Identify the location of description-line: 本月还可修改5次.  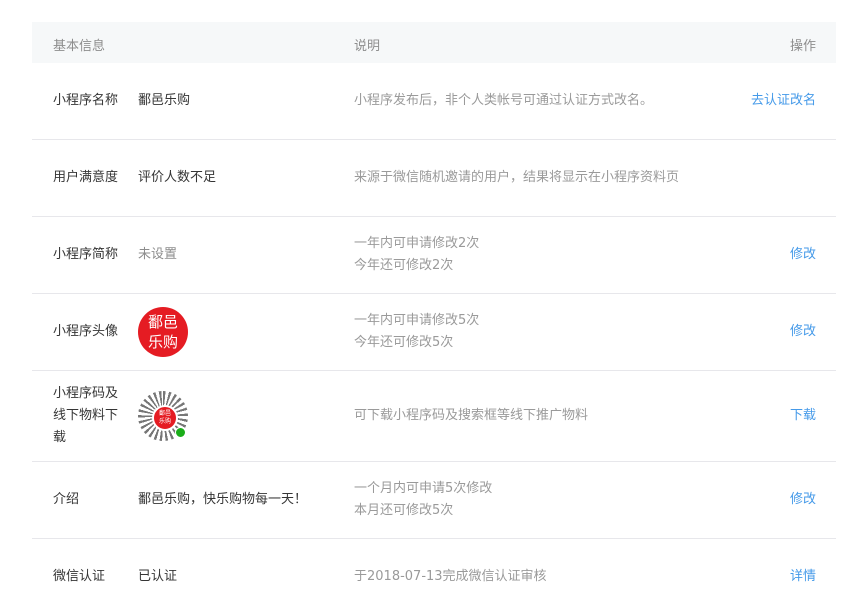
(404, 510).